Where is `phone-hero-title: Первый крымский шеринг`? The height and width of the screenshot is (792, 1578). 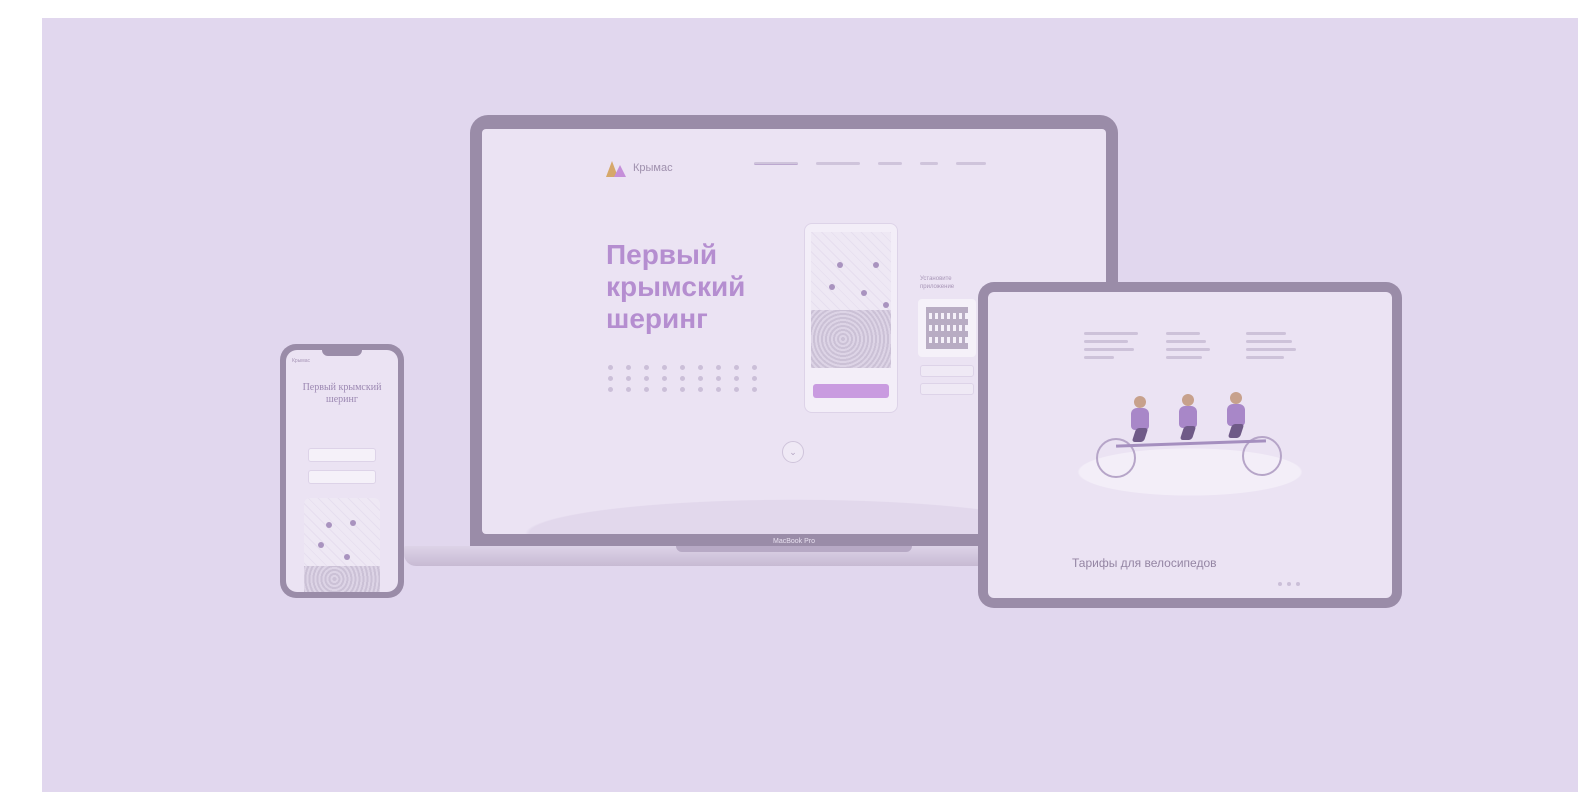 phone-hero-title: Первый крымский шеринг is located at coordinates (342, 393).